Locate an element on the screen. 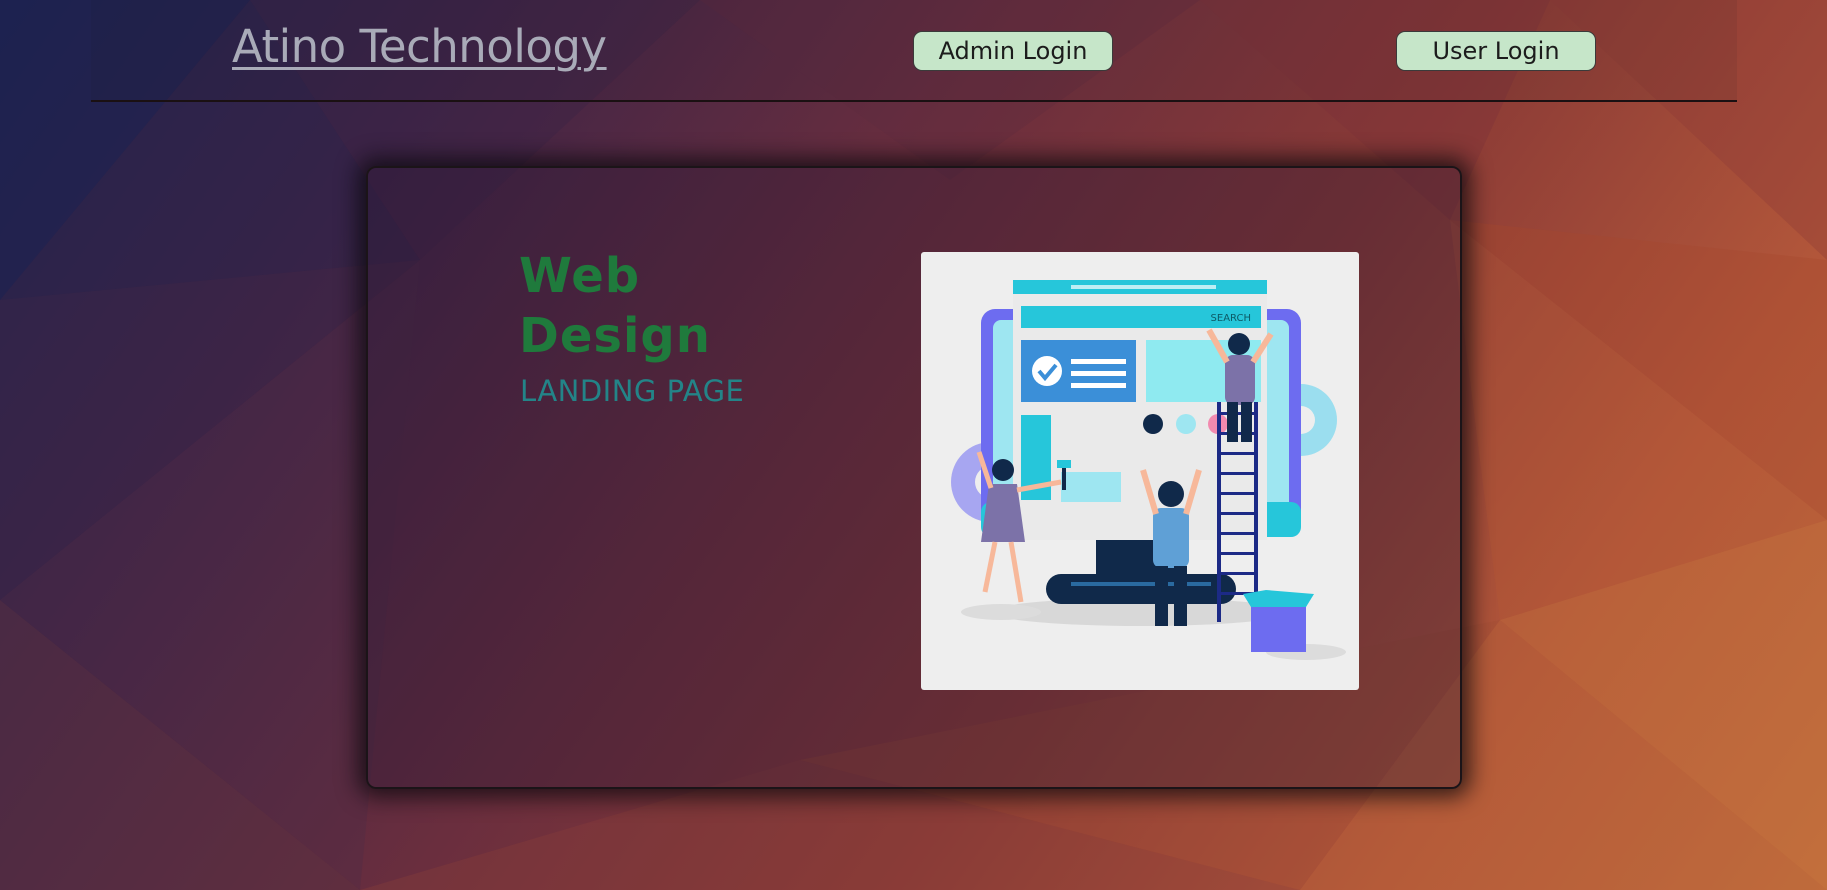 The image size is (1827, 890). hero-title-line2: Design is located at coordinates (615, 336).